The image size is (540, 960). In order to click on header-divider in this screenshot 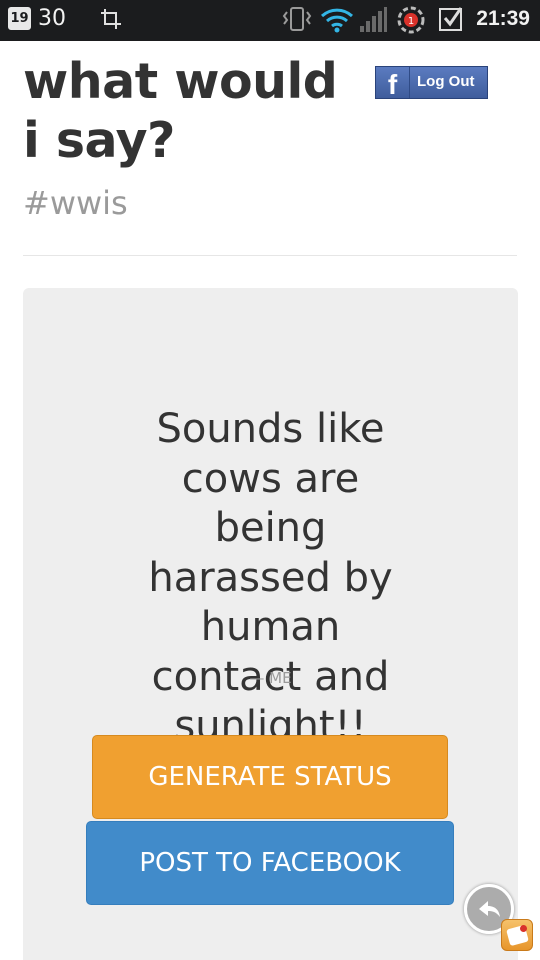, I will do `click(270, 255)`.